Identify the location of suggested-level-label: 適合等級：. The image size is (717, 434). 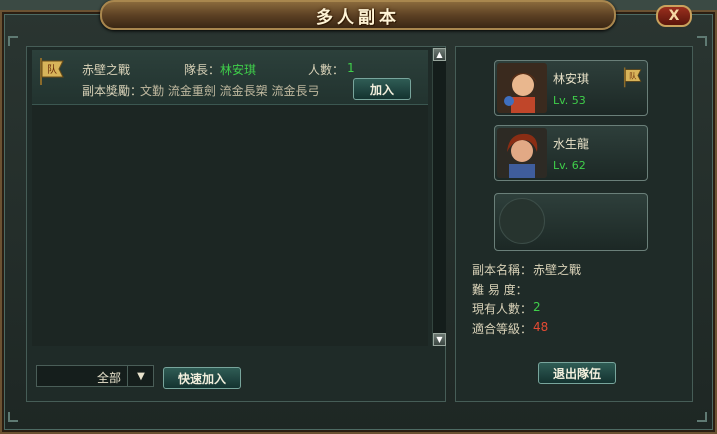
(502, 329).